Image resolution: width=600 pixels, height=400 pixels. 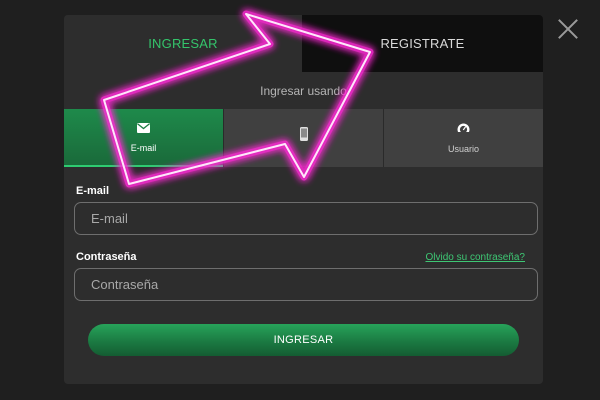 What do you see at coordinates (106, 257) in the screenshot?
I see `password-label: Contraseña` at bounding box center [106, 257].